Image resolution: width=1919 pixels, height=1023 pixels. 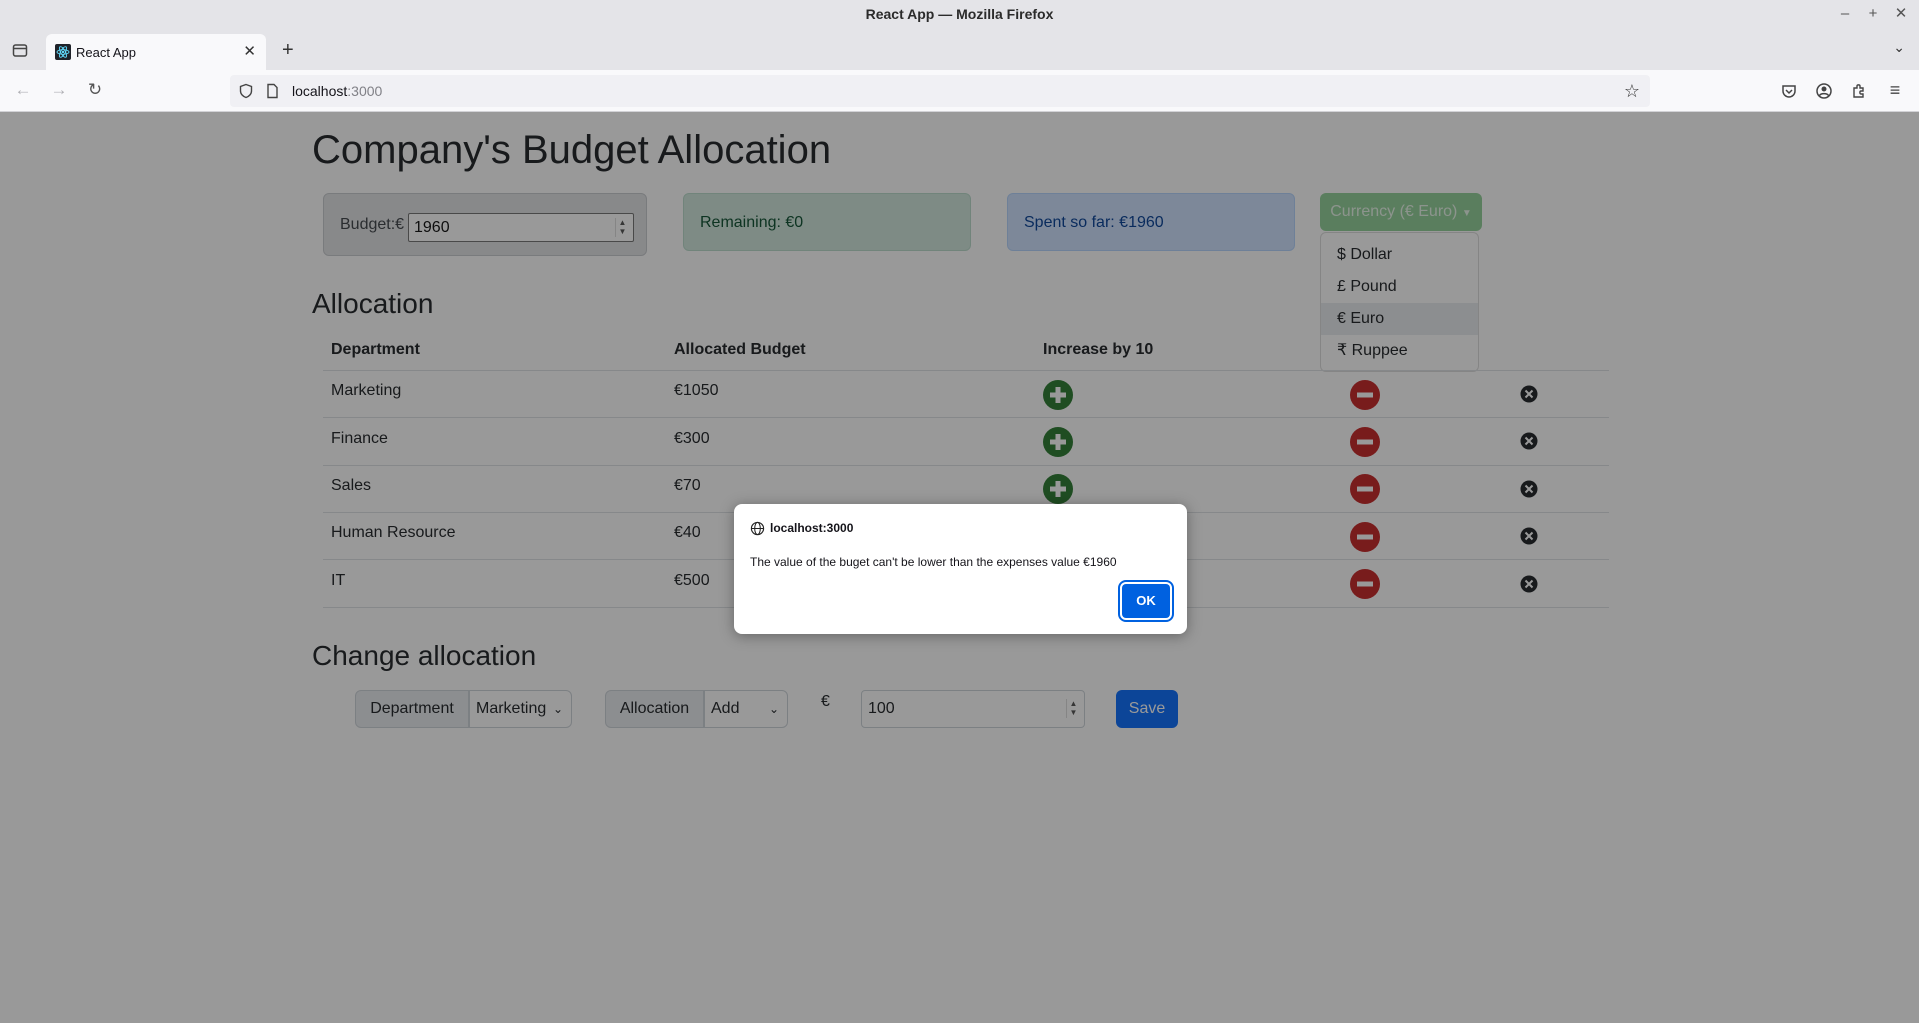 I want to click on pocket-icon, so click(x=1789, y=91).